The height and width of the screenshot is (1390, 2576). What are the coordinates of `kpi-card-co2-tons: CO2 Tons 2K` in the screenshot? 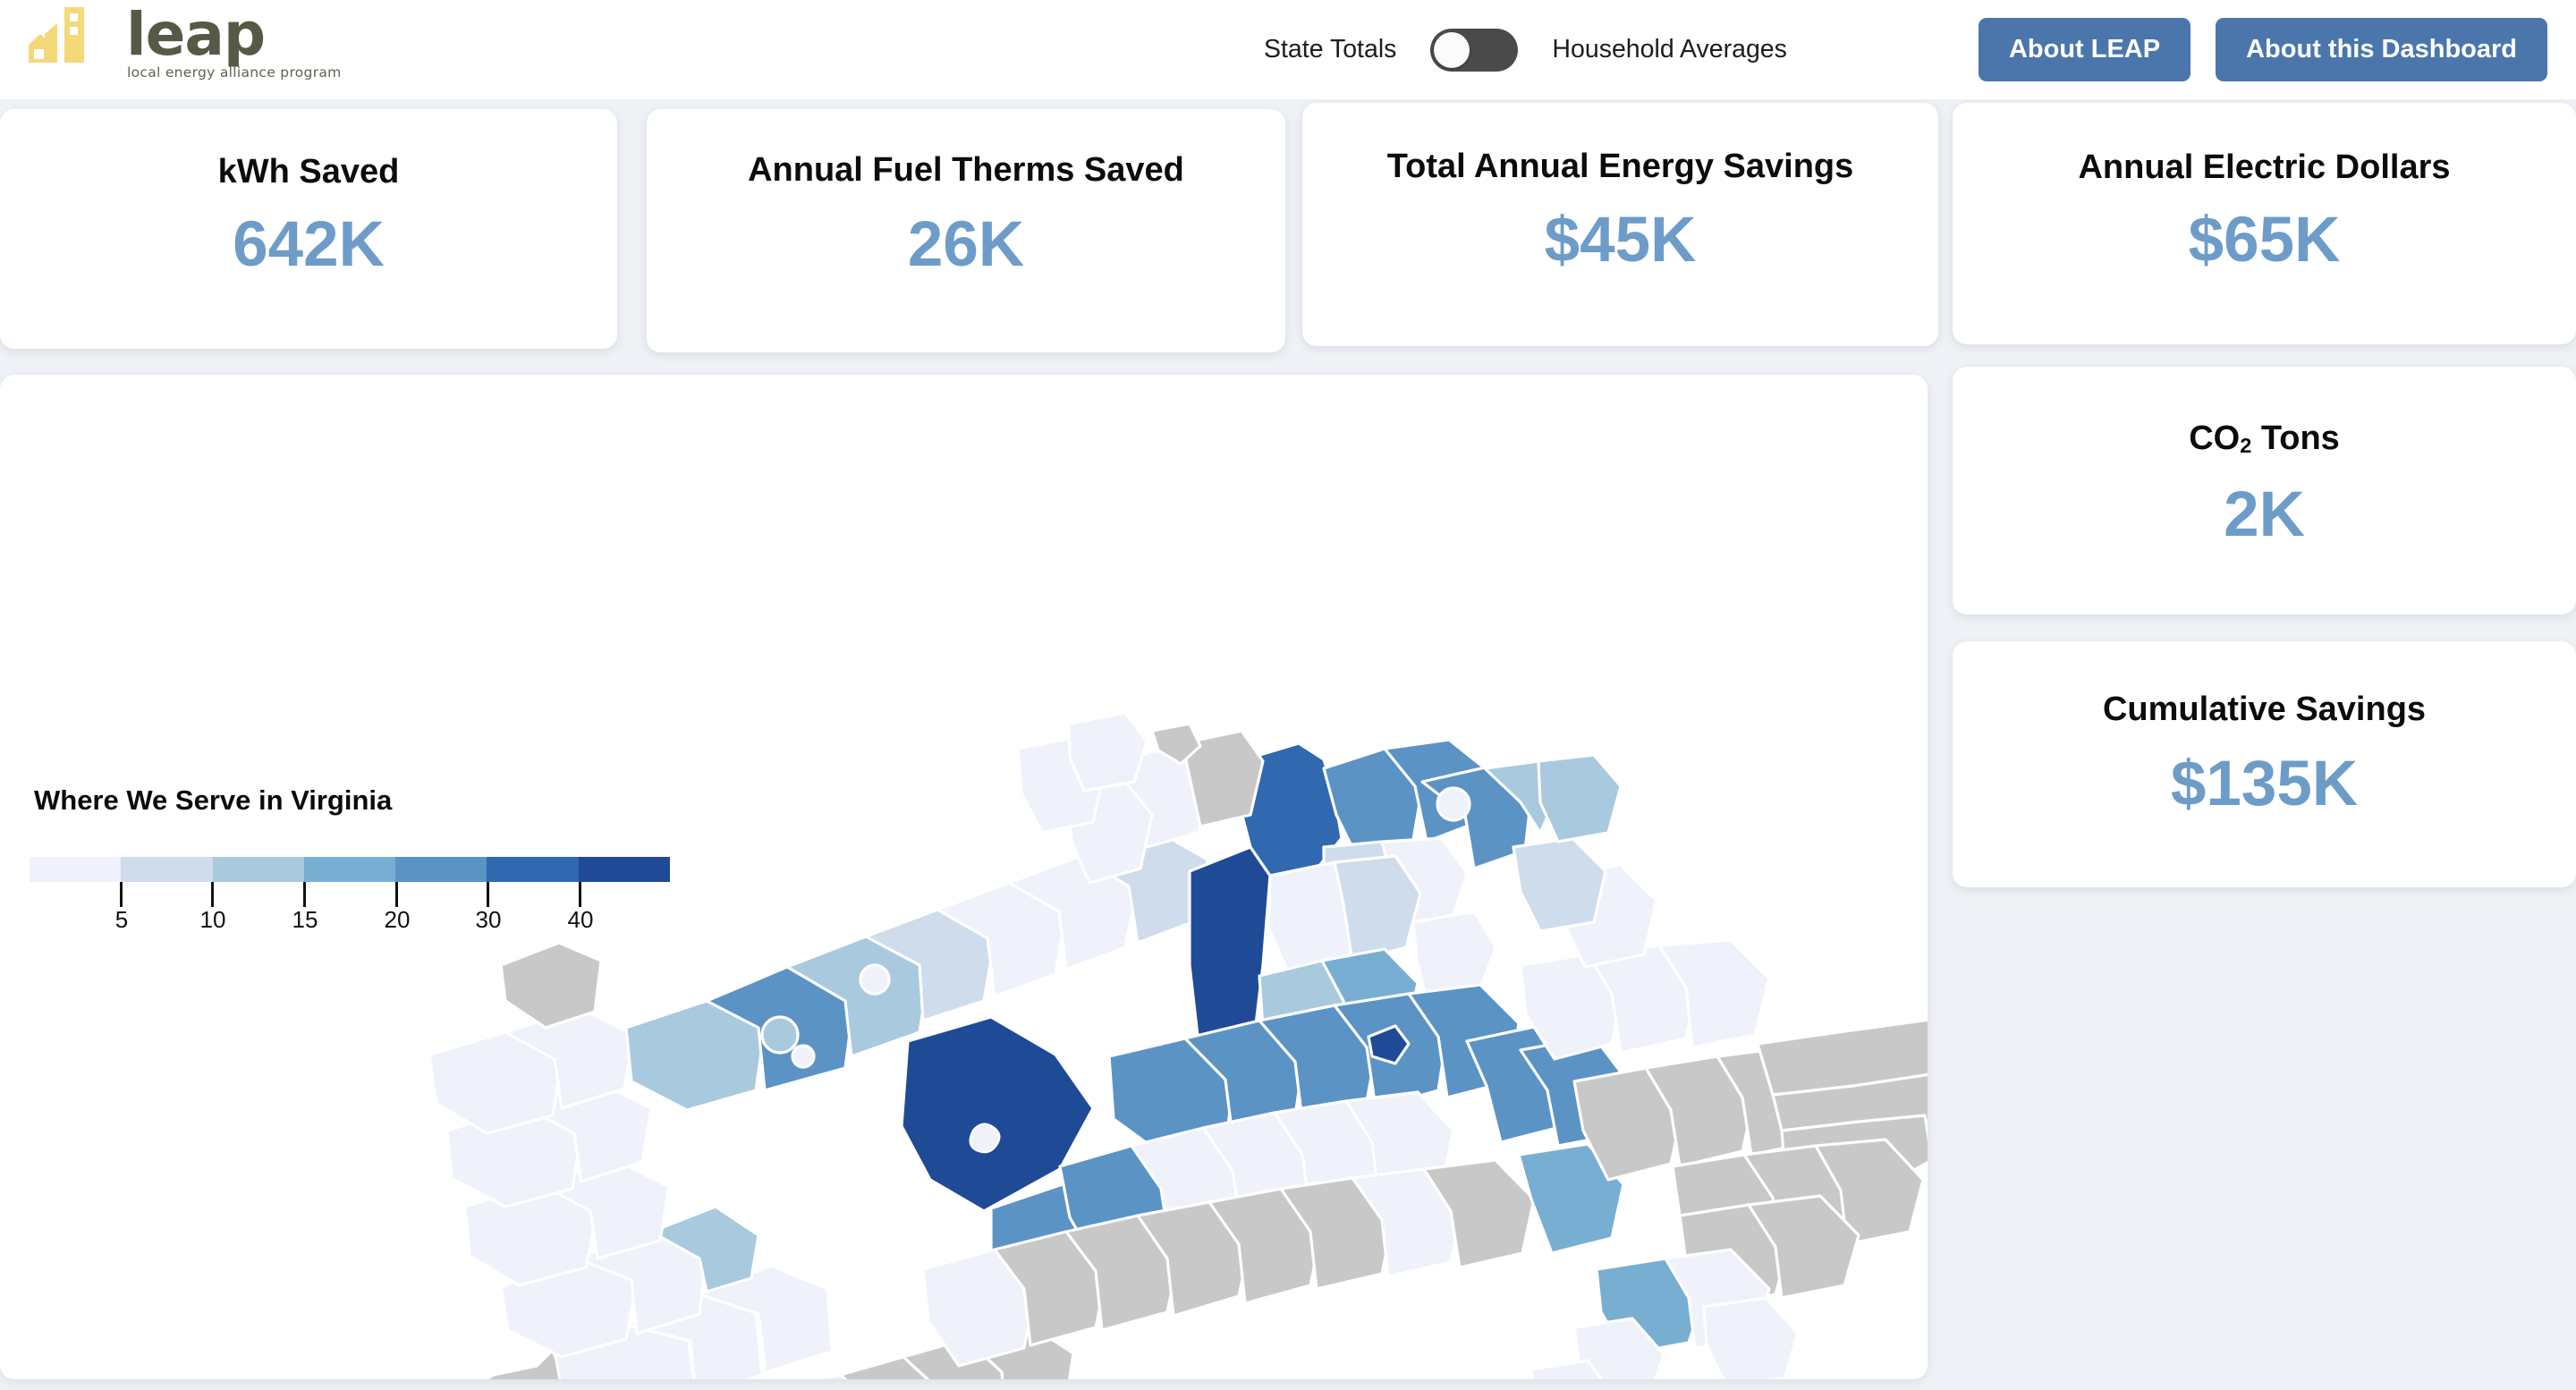 It's located at (2264, 490).